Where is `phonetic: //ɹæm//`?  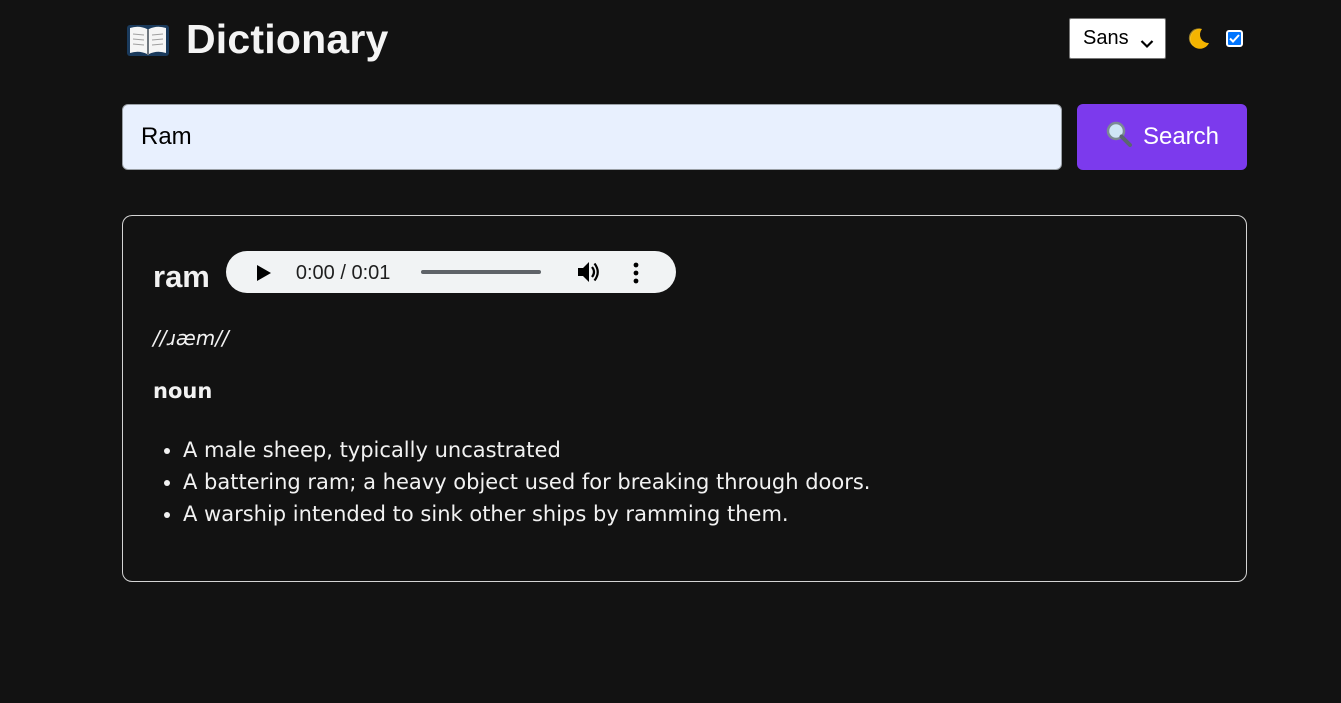 phonetic: //ɹæm// is located at coordinates (191, 338).